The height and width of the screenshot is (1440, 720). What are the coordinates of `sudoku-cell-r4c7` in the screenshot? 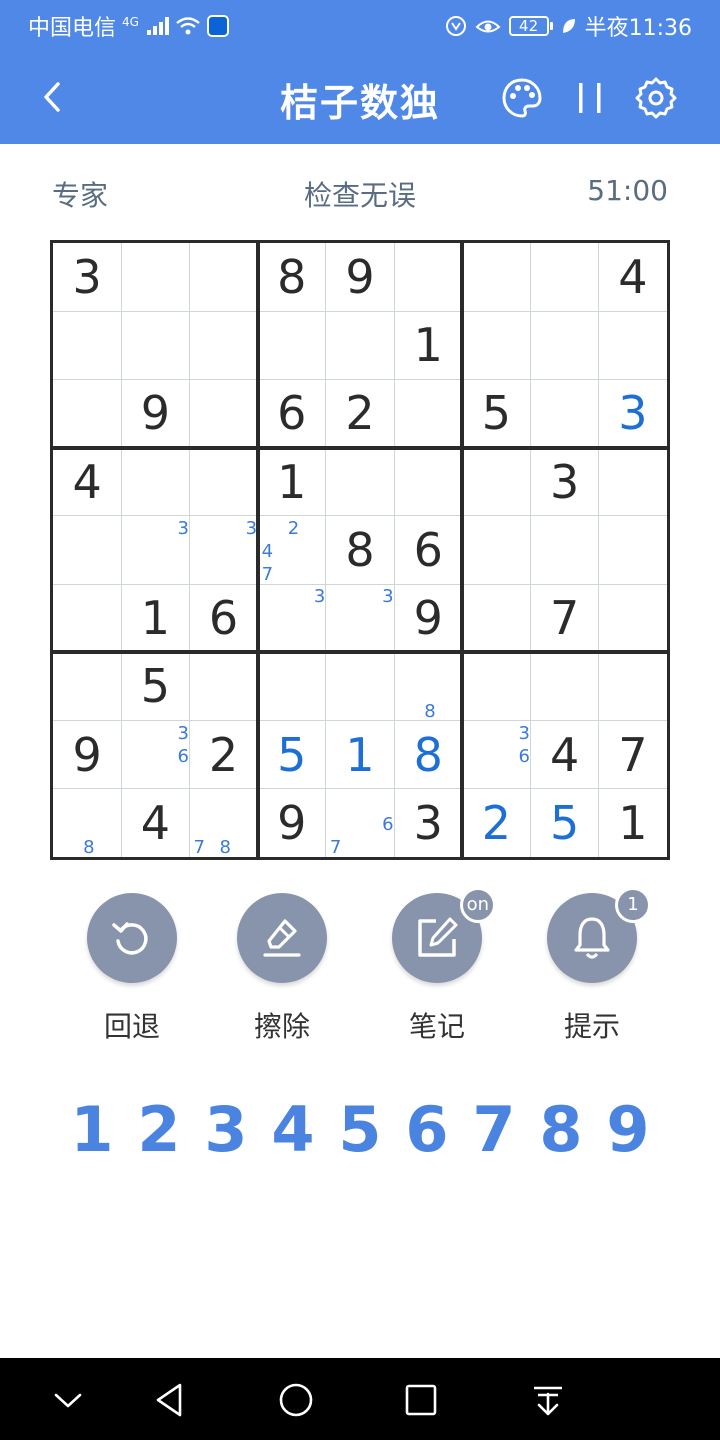 It's located at (496, 482).